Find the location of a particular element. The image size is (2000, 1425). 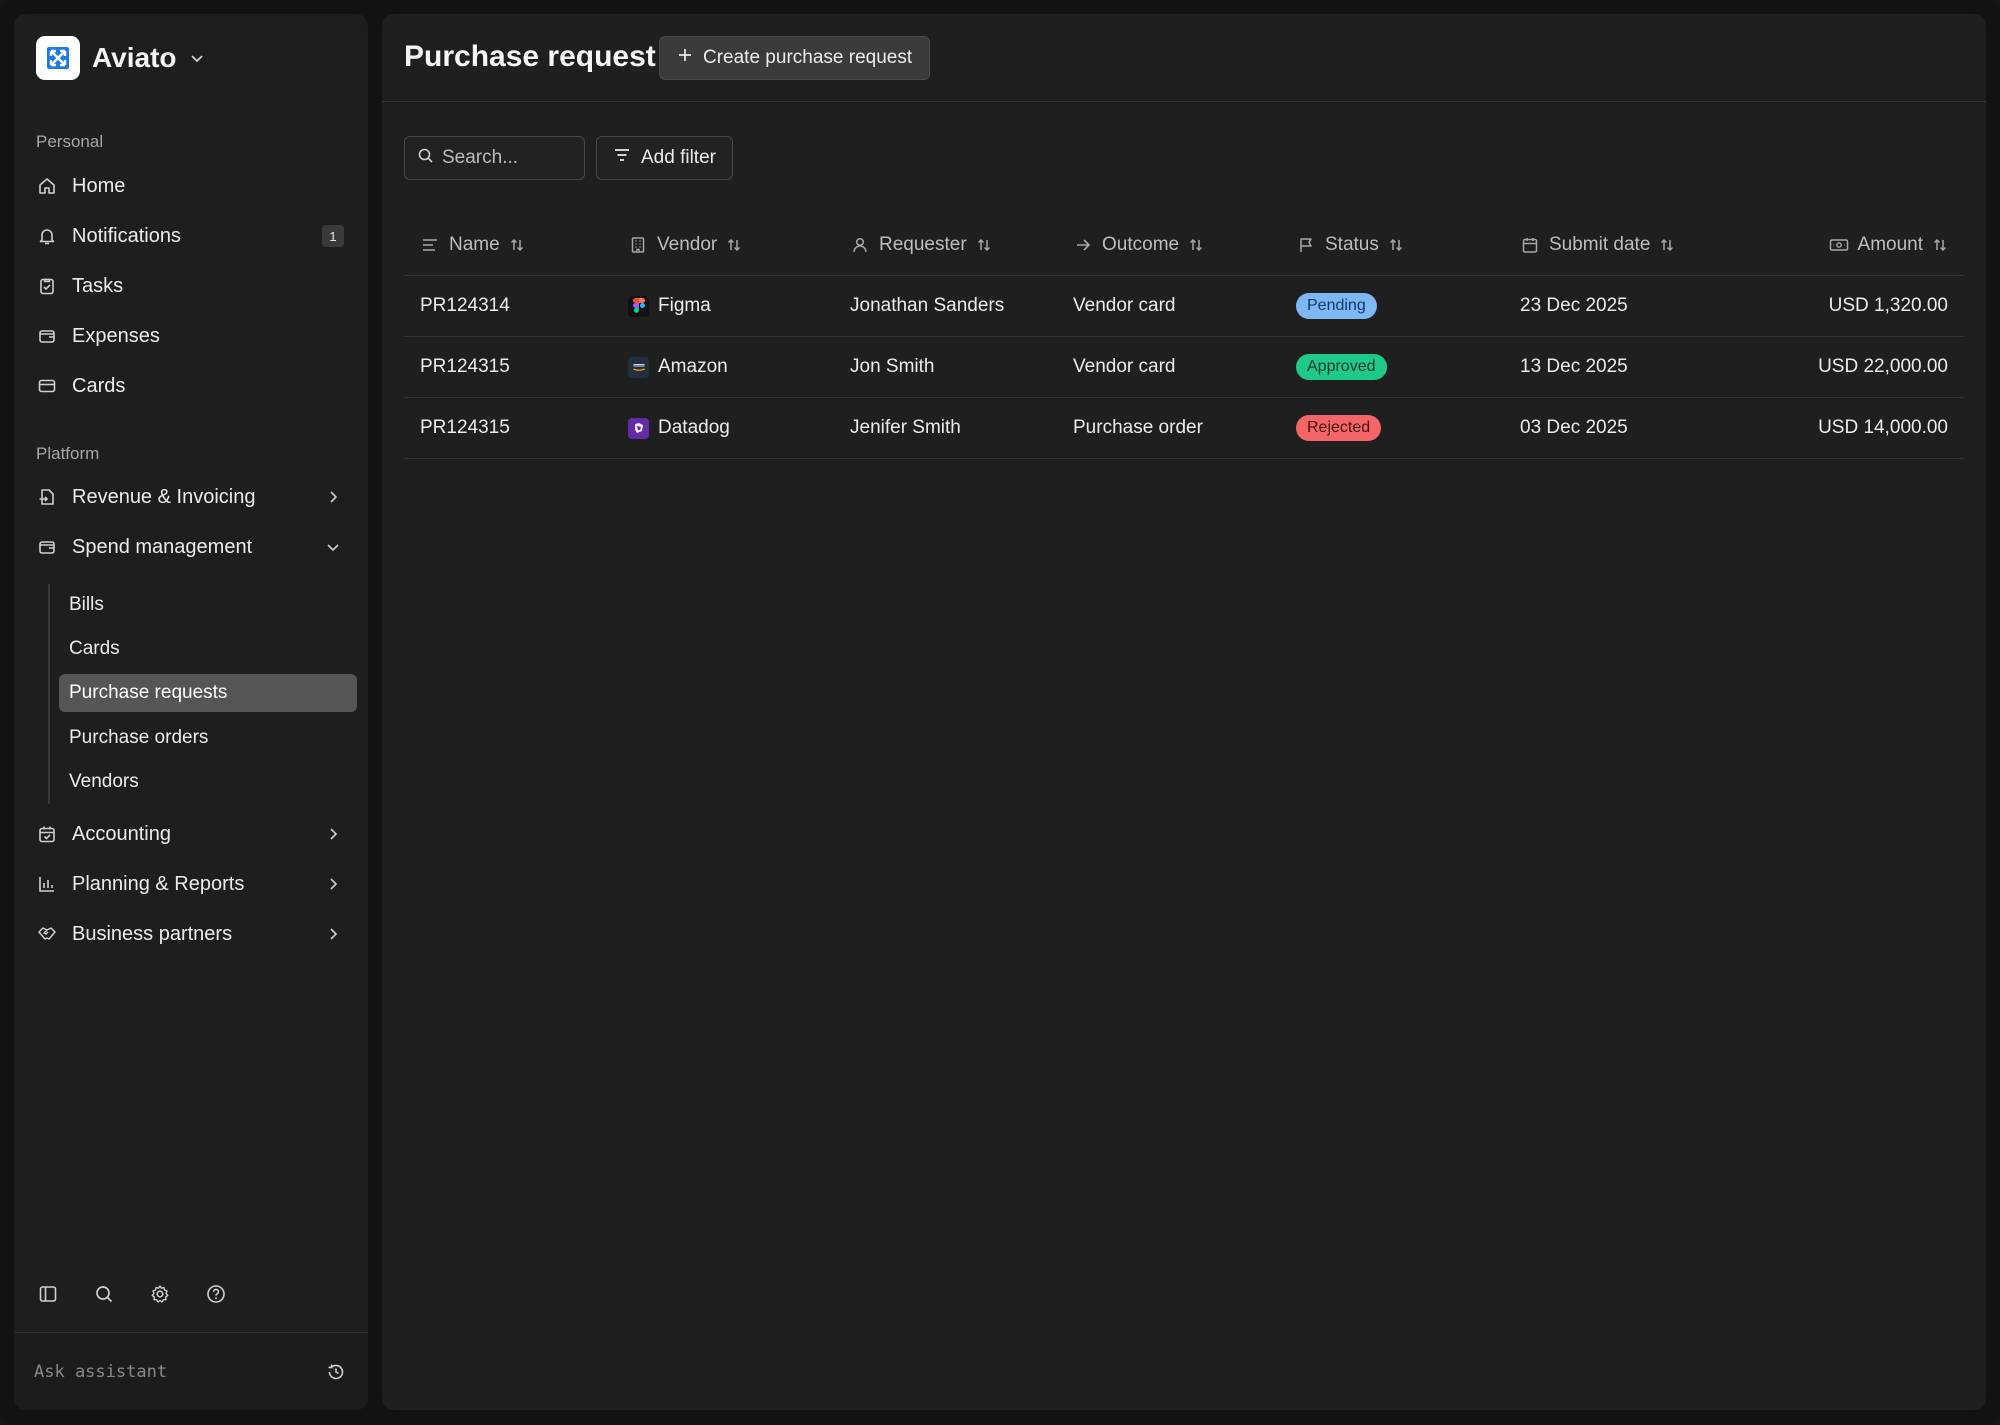

column-header-name: Name is located at coordinates (516, 245).